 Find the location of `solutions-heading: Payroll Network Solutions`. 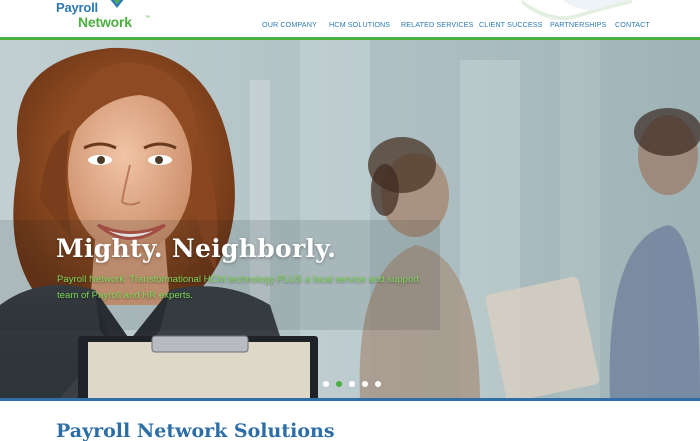

solutions-heading: Payroll Network Solutions is located at coordinates (195, 430).